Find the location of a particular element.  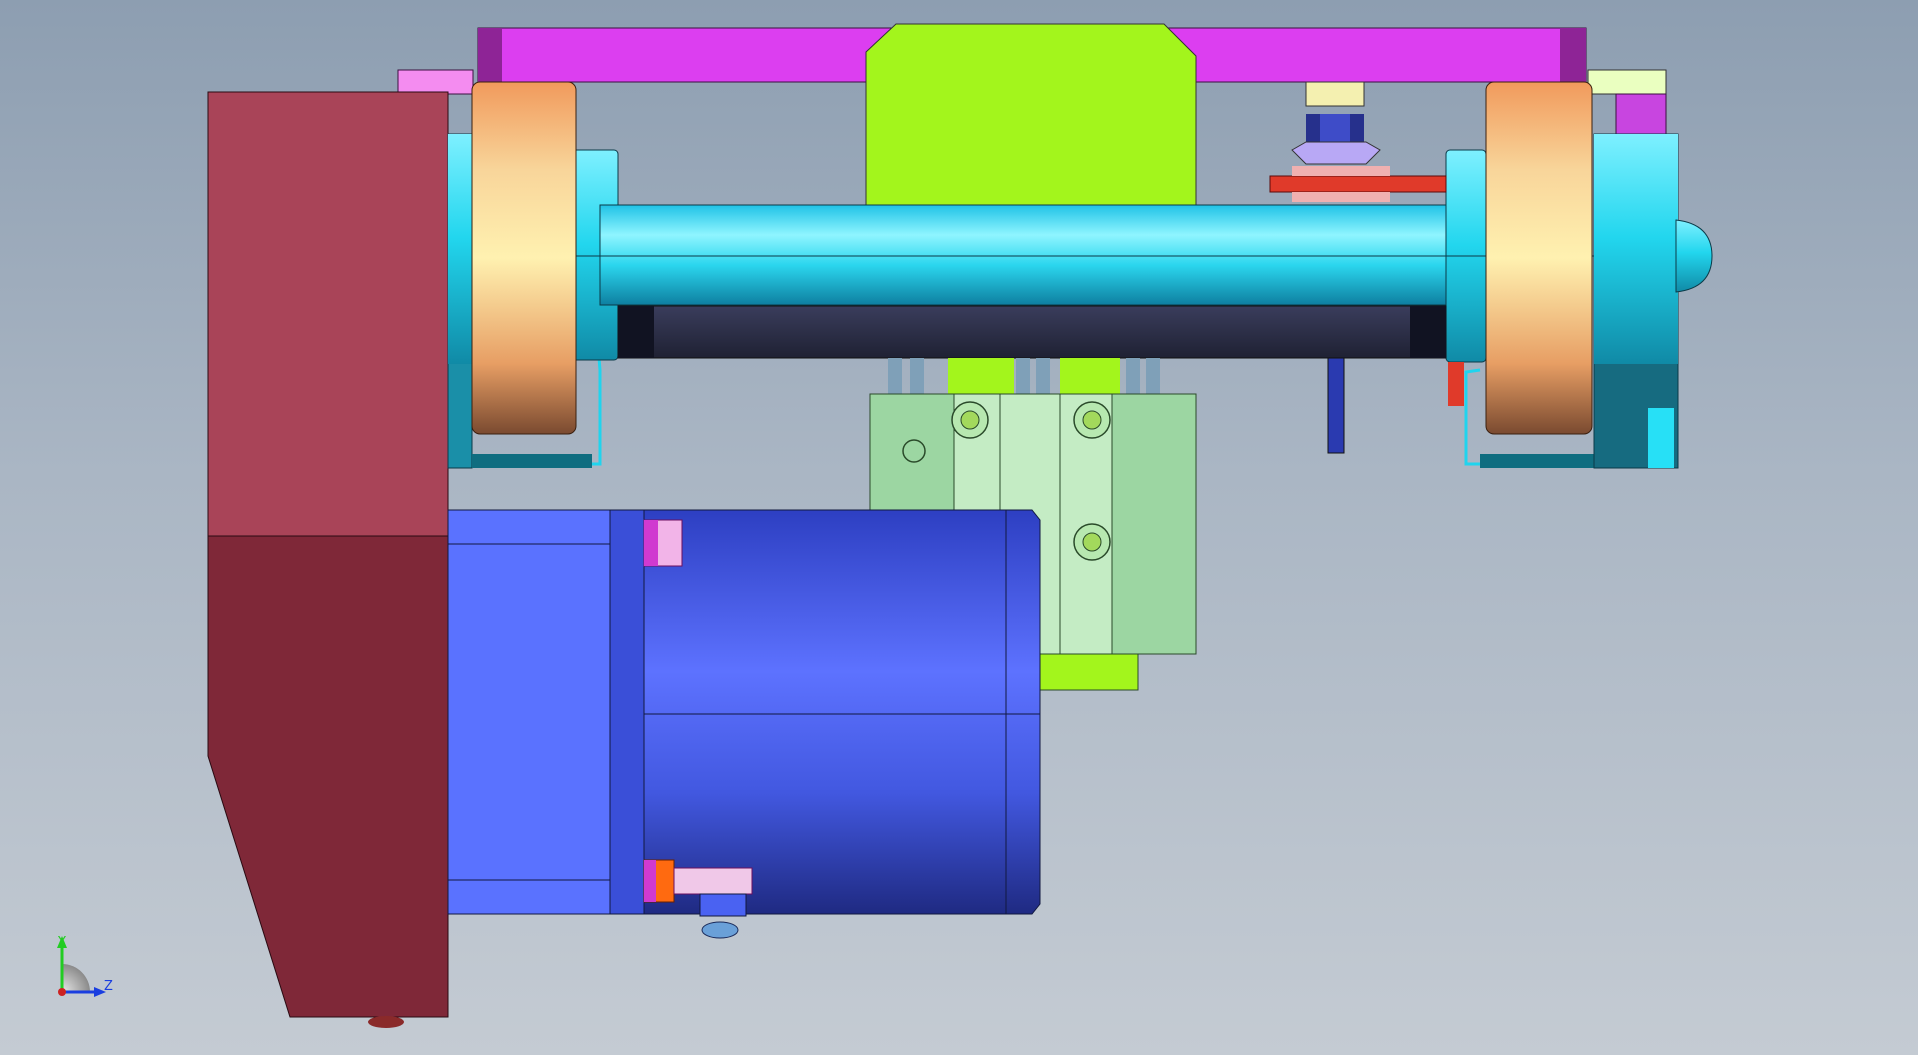

right-roller-wheel is located at coordinates (1539, 258).